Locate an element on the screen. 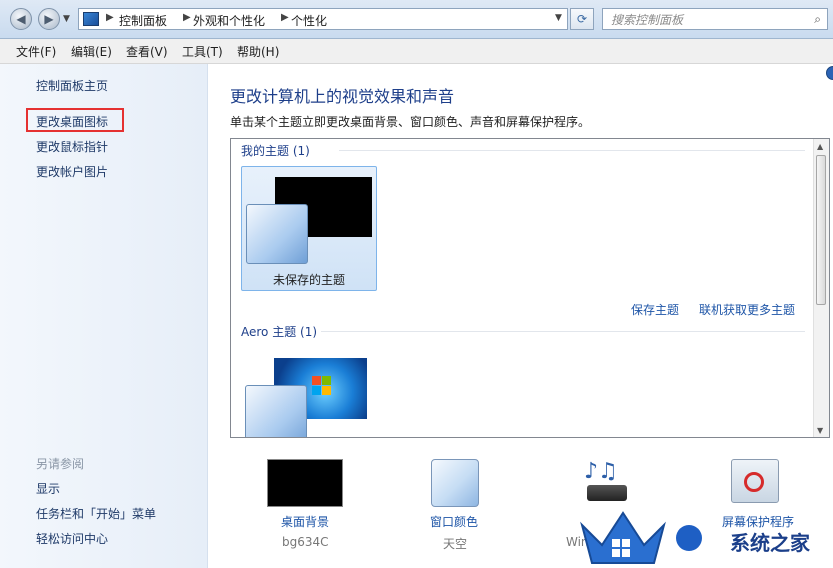  link-taskbar-start-menu: 任务栏和「开始」菜单 is located at coordinates (96, 513).